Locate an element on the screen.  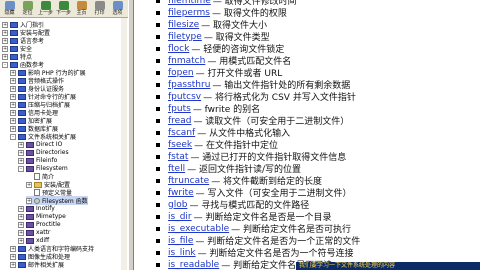
print-icon is located at coordinates (99, 5).